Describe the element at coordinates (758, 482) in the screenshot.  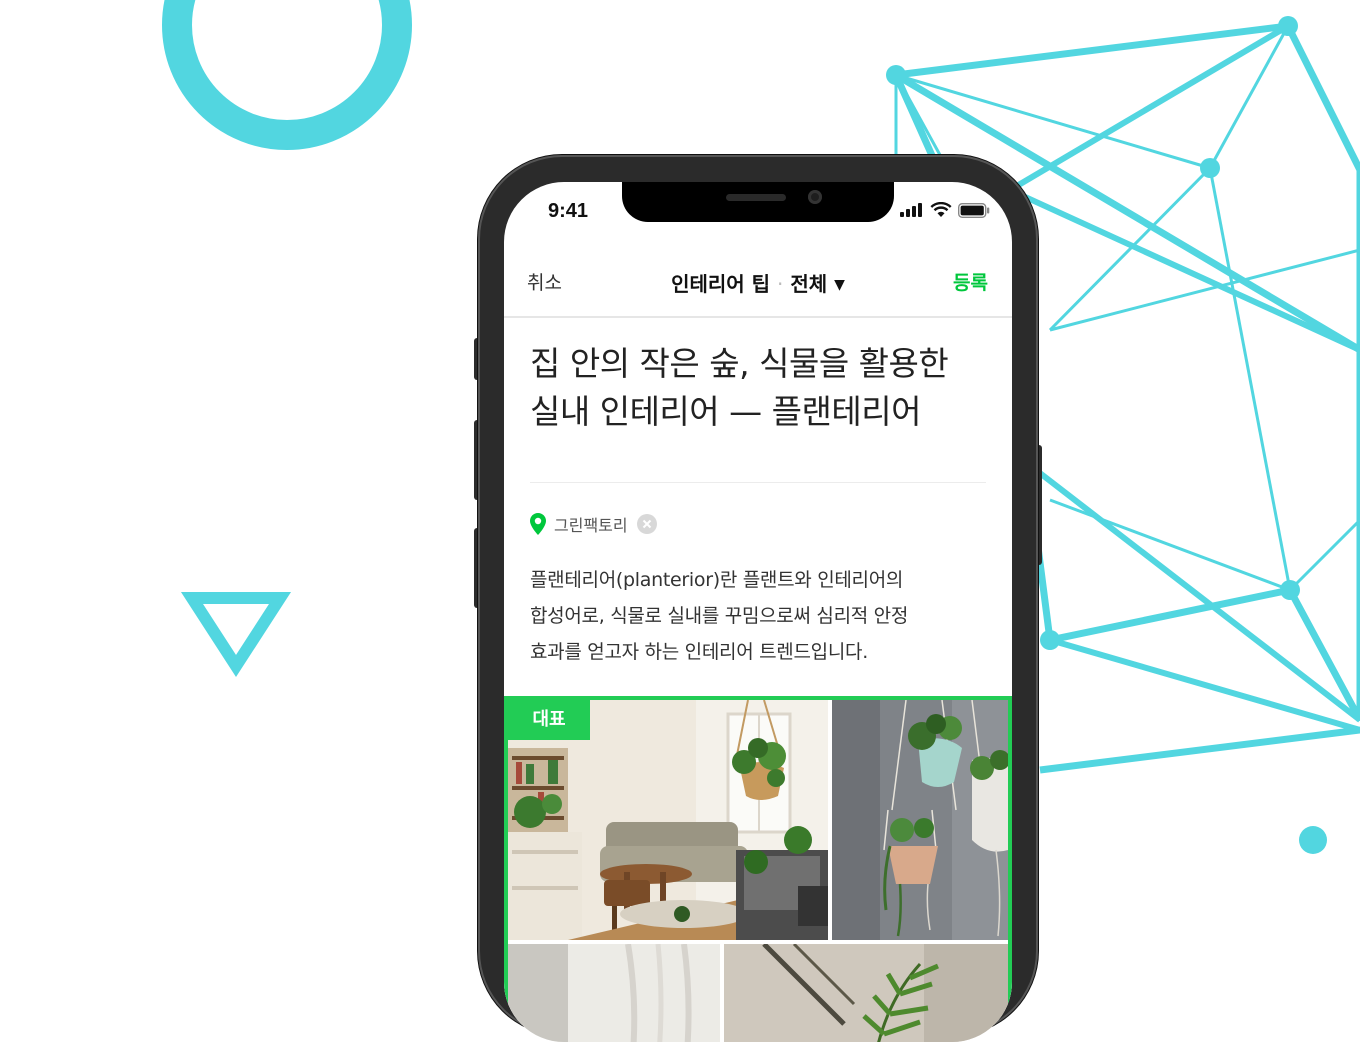
I see `title-divider` at that location.